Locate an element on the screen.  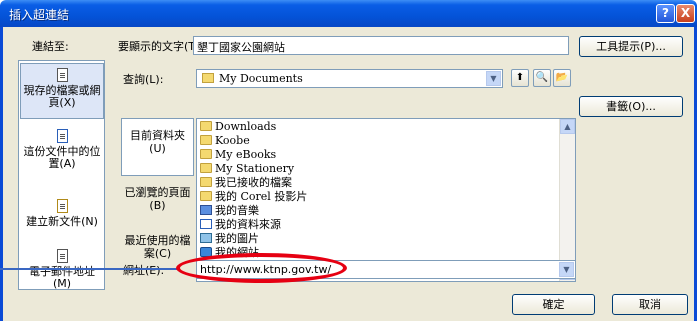
list-item: 我已接收的檔案 is located at coordinates (246, 183).